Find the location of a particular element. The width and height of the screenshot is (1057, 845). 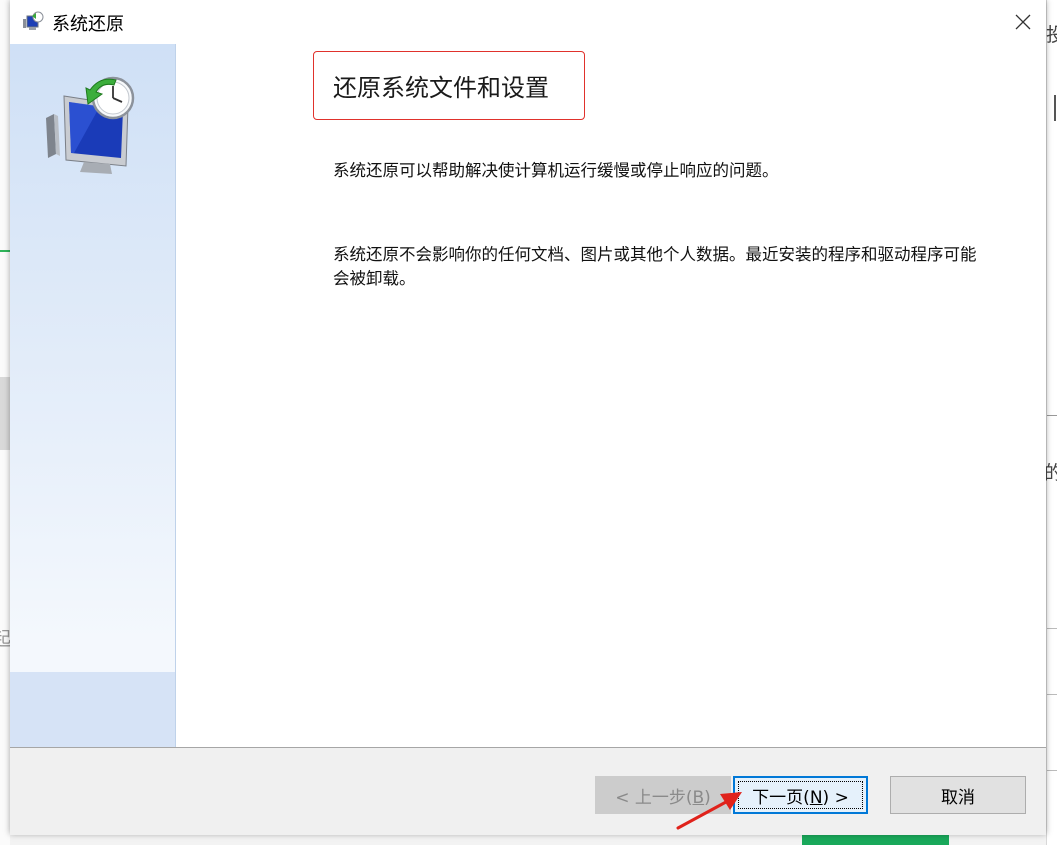

red-arrow-icon is located at coordinates (709, 811).